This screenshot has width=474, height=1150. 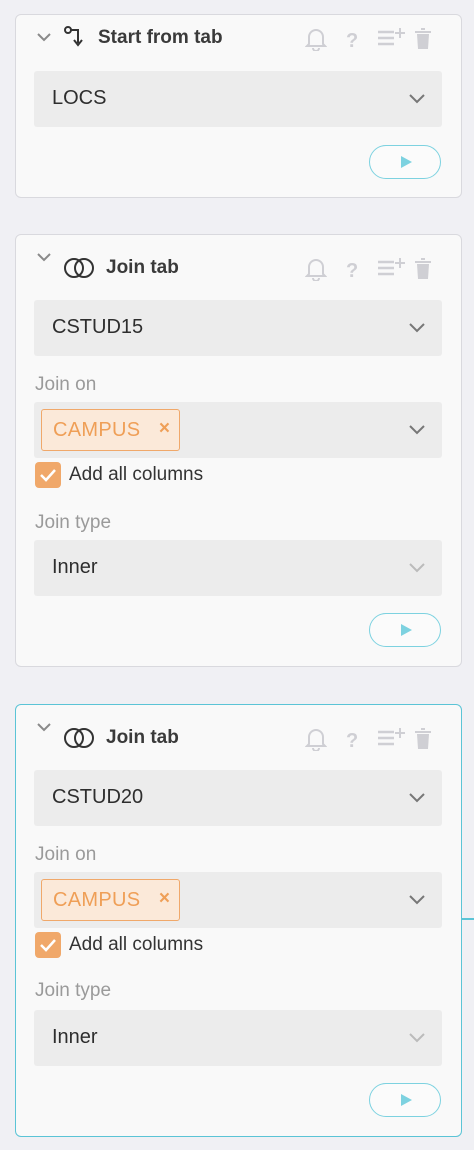 What do you see at coordinates (160, 37) in the screenshot?
I see `step-title: Start from tab` at bounding box center [160, 37].